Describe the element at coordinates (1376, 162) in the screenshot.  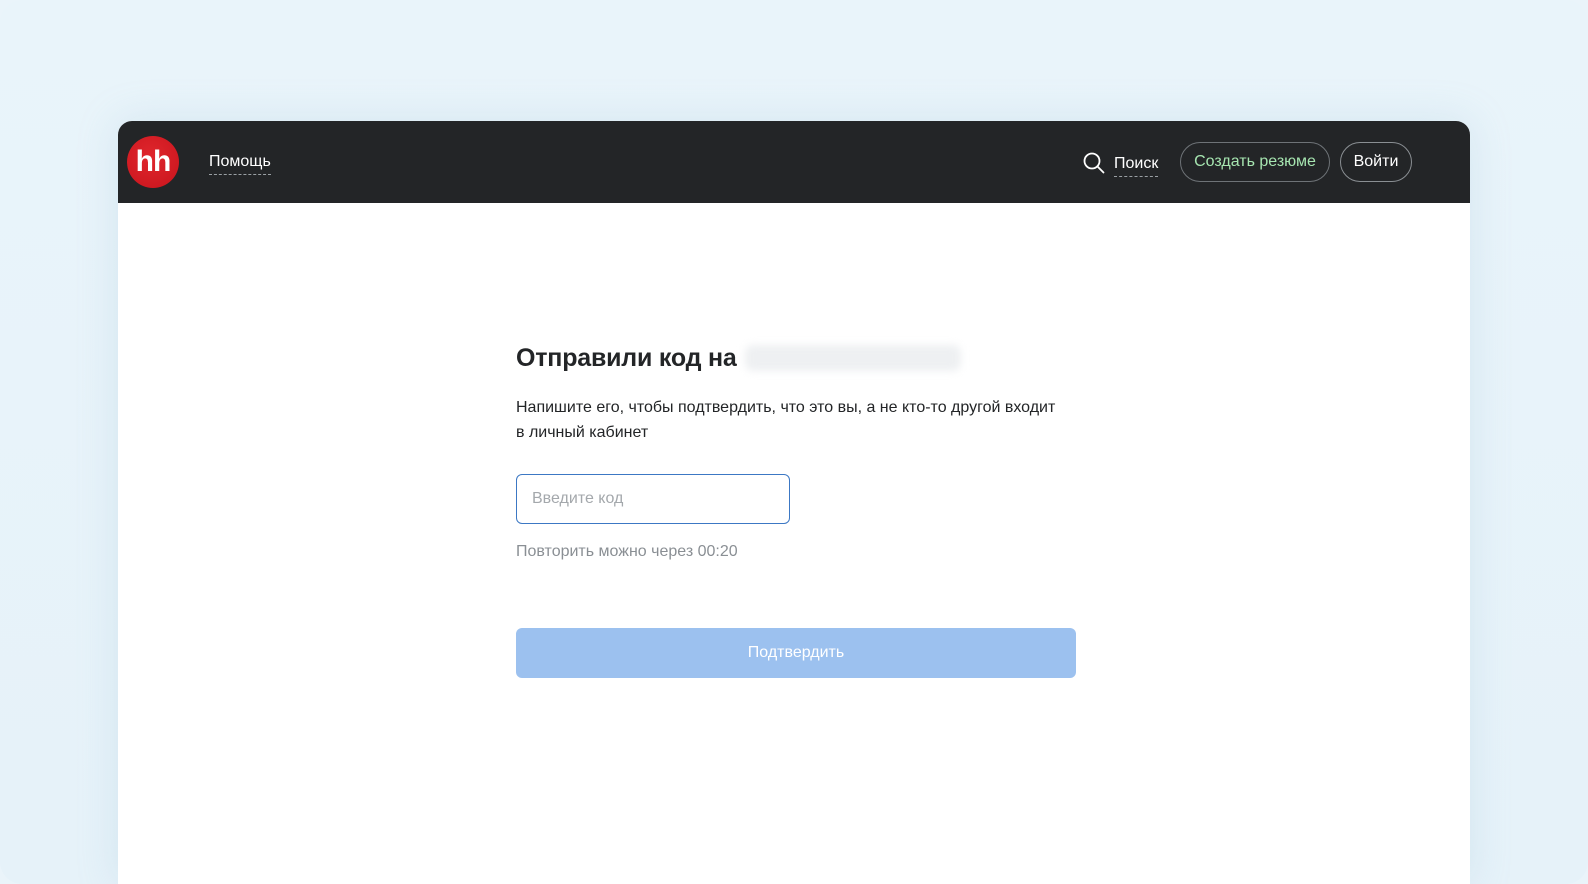
I see `login-button: Войти` at that location.